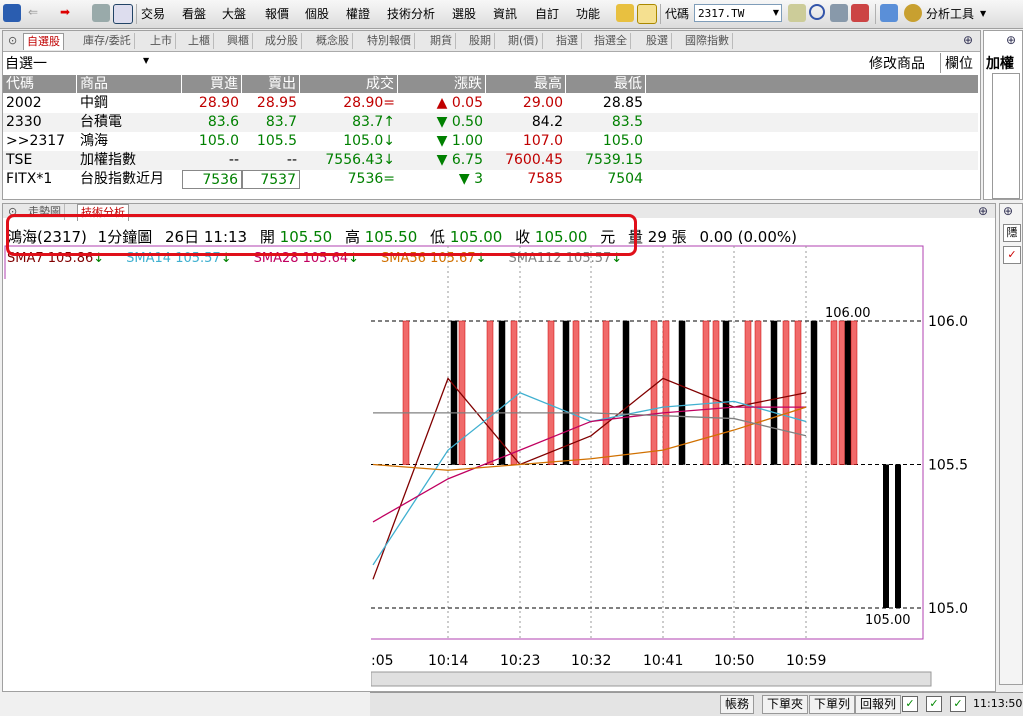 The height and width of the screenshot is (716, 1023). I want to click on cursor-icon, so click(889, 13).